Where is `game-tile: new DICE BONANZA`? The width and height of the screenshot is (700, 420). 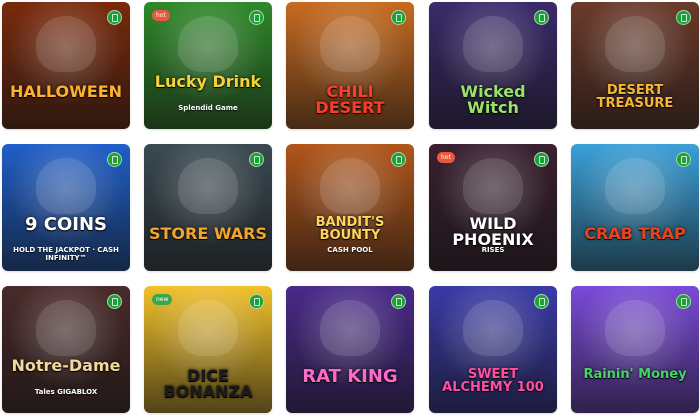 game-tile: new DICE BONANZA is located at coordinates (208, 349).